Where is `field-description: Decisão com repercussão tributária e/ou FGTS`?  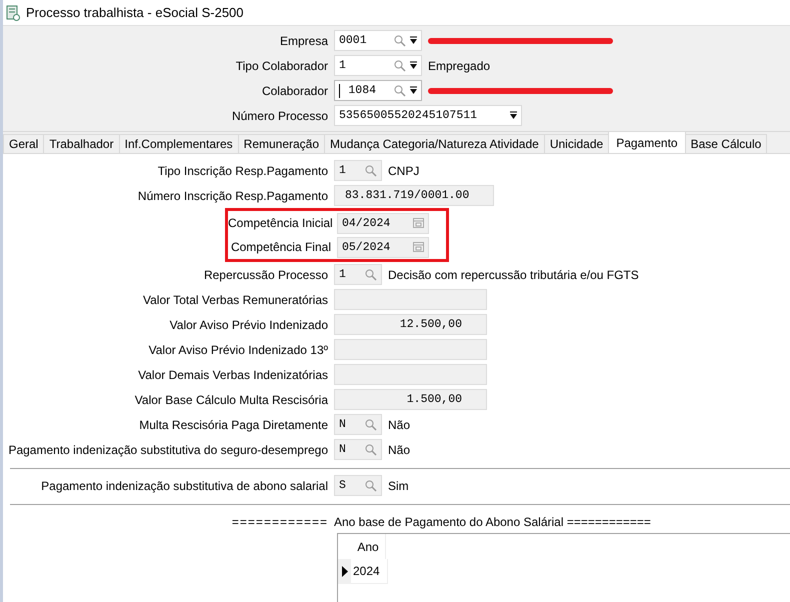 field-description: Decisão com repercussão tributária e/ou FGTS is located at coordinates (513, 275).